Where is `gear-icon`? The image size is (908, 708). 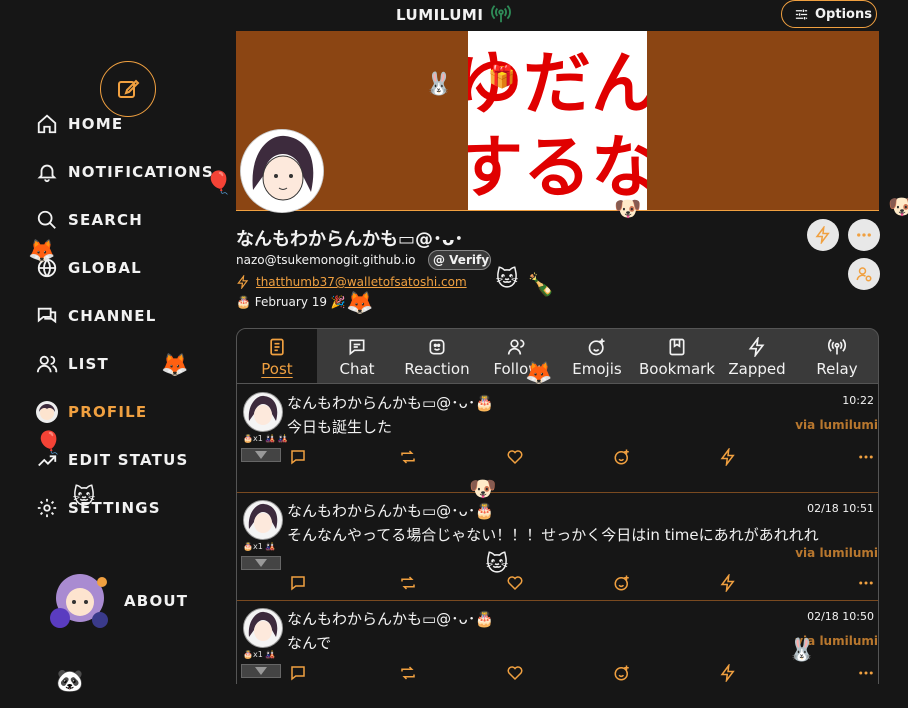
gear-icon is located at coordinates (47, 508).